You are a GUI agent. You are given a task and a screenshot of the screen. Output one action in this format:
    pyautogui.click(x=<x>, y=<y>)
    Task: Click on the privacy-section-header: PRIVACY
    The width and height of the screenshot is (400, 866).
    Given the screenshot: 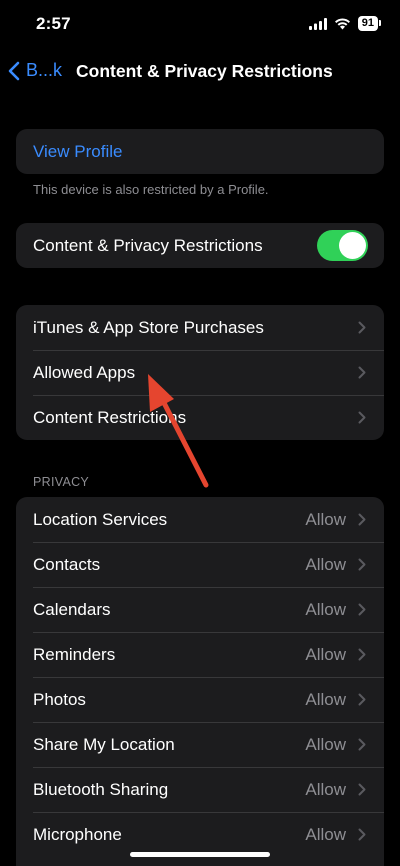 What is the action you would take?
    pyautogui.click(x=61, y=482)
    